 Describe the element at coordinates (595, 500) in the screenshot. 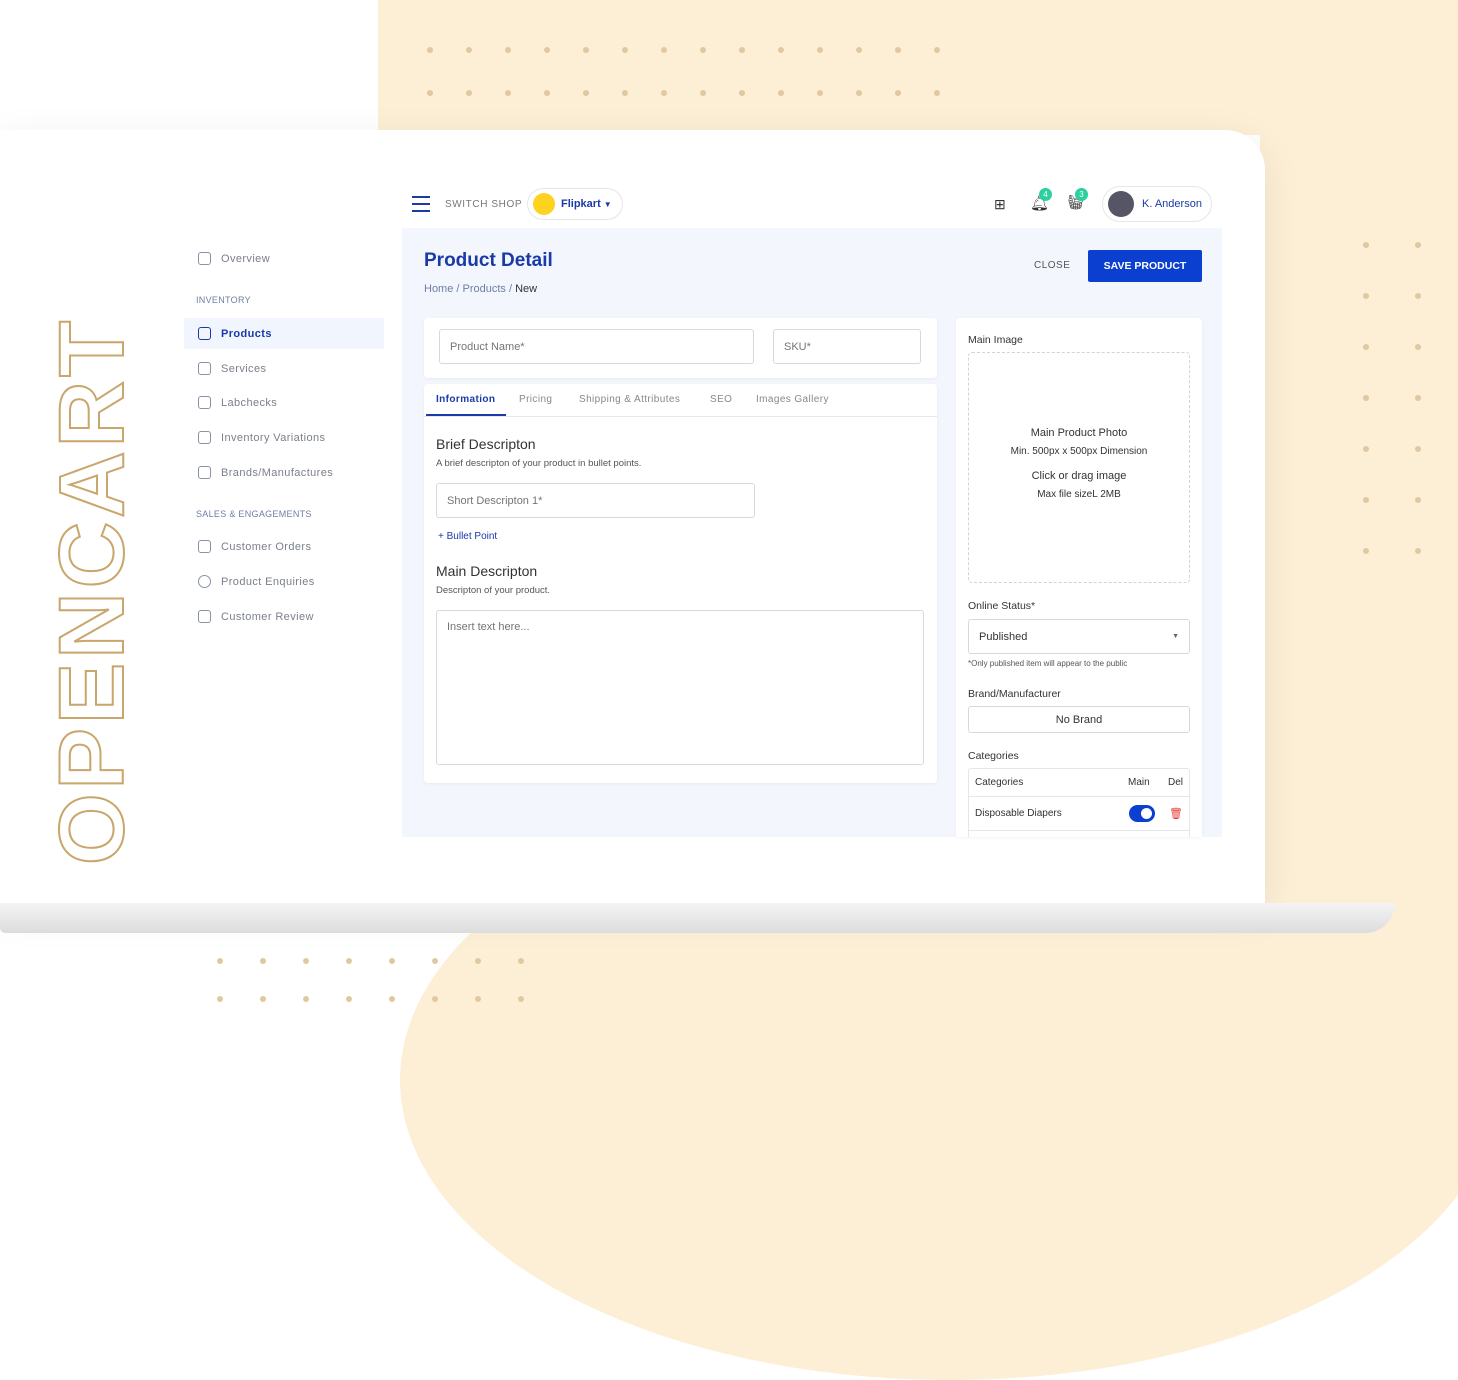

I see `short-description-input` at that location.